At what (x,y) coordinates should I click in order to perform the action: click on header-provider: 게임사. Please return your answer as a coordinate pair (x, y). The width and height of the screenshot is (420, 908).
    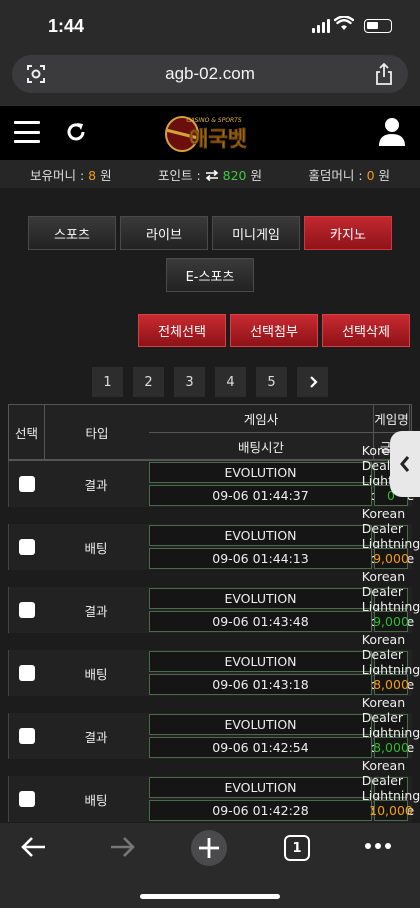
    Looking at the image, I should click on (261, 419).